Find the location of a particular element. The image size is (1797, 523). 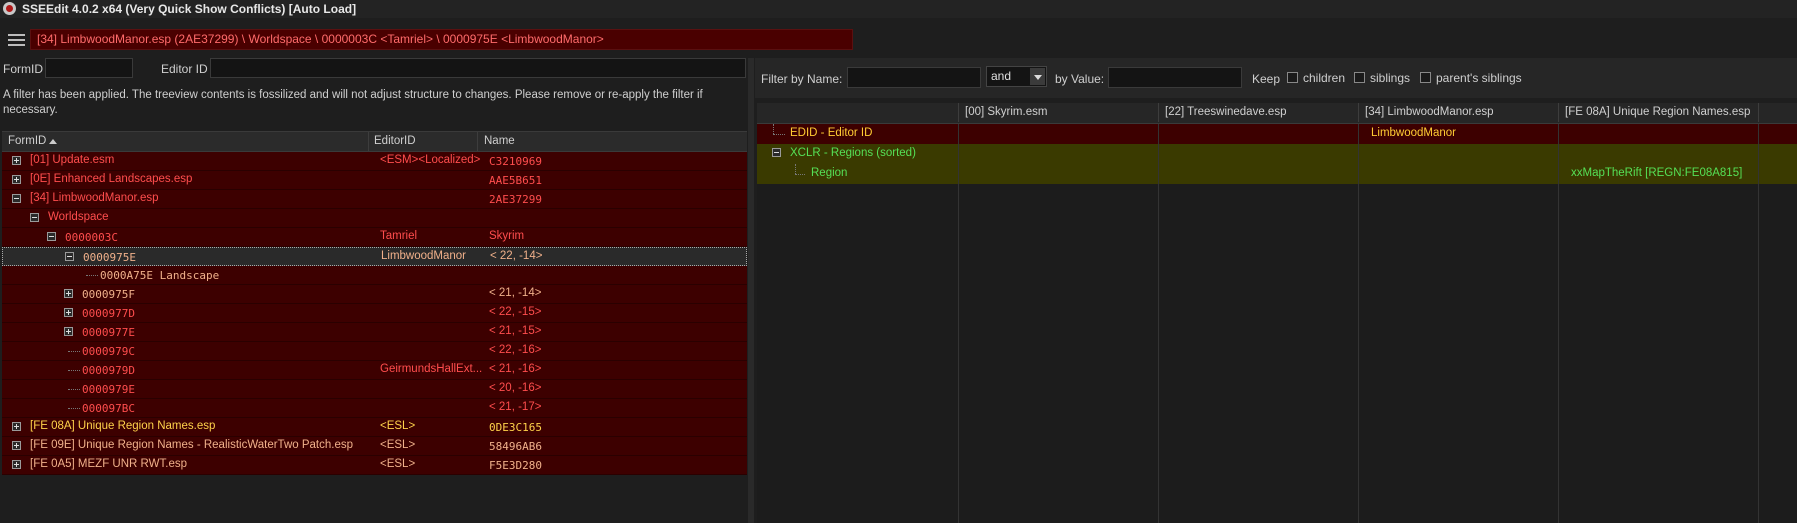

keep-label: Keep is located at coordinates (1266, 79).